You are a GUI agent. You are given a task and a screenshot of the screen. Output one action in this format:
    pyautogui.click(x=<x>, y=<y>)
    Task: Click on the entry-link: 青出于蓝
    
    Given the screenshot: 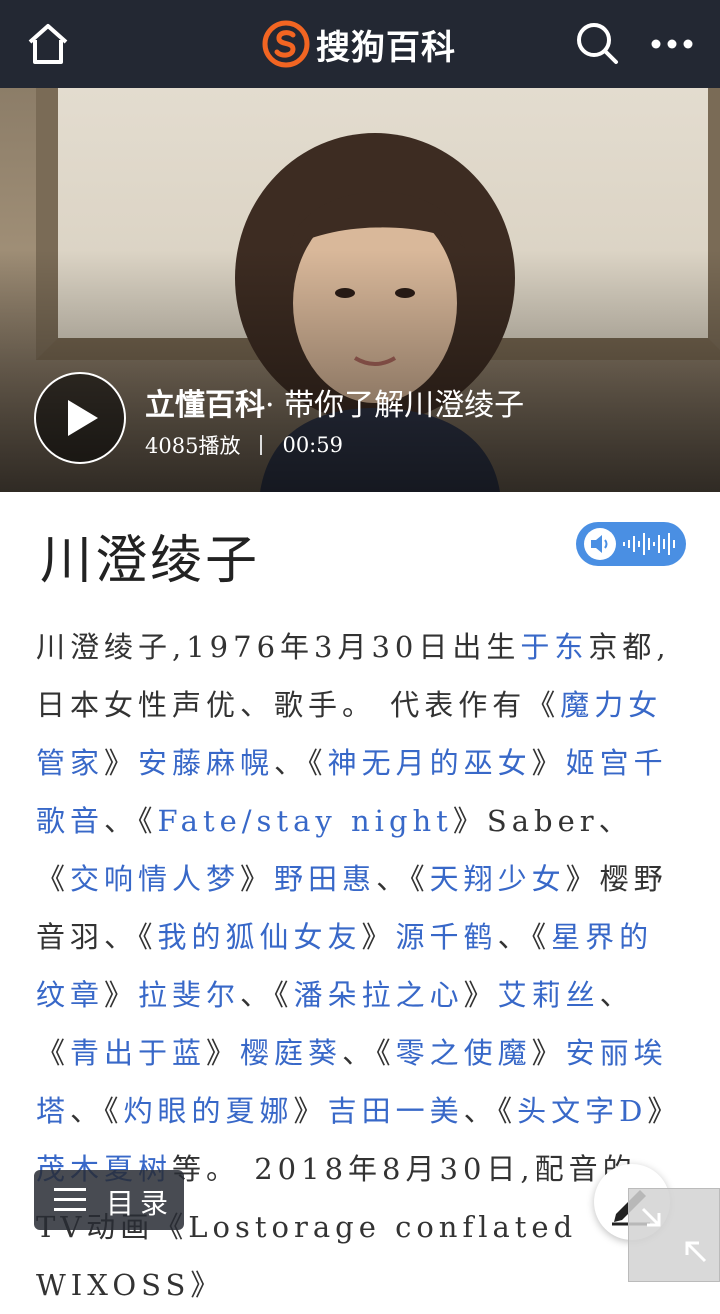 What is the action you would take?
    pyautogui.click(x=138, y=1053)
    